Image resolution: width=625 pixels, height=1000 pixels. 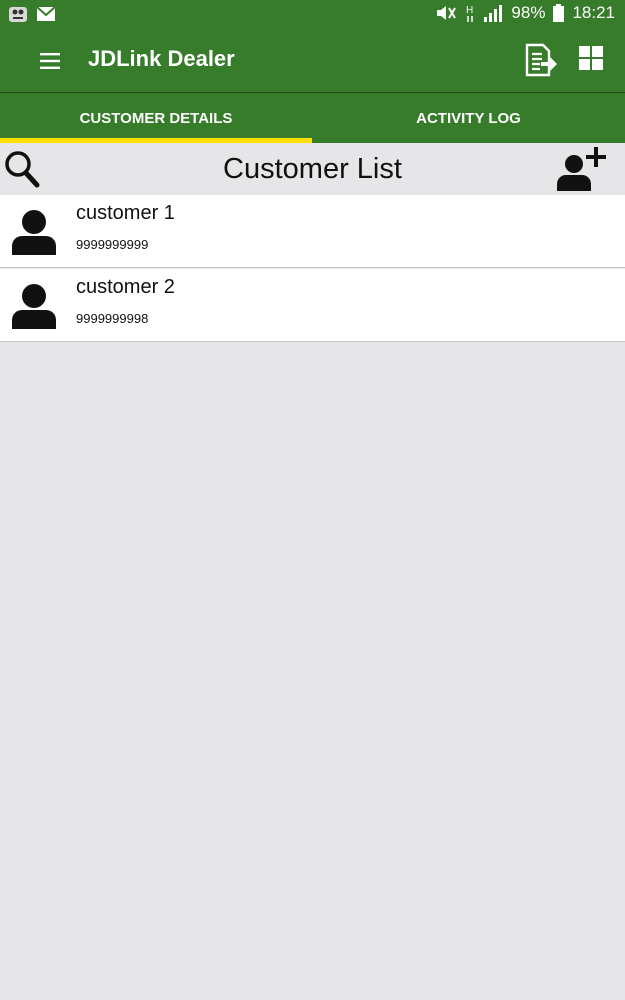 What do you see at coordinates (112, 244) in the screenshot?
I see `customer-phone: 9999999999` at bounding box center [112, 244].